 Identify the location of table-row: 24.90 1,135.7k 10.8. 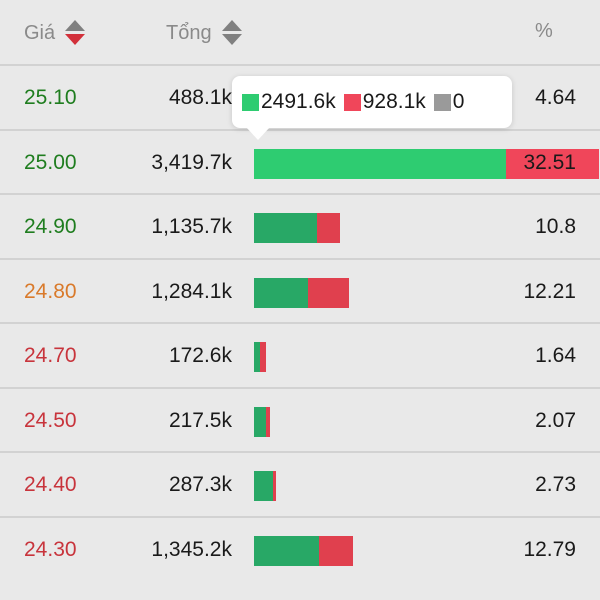
(300, 225).